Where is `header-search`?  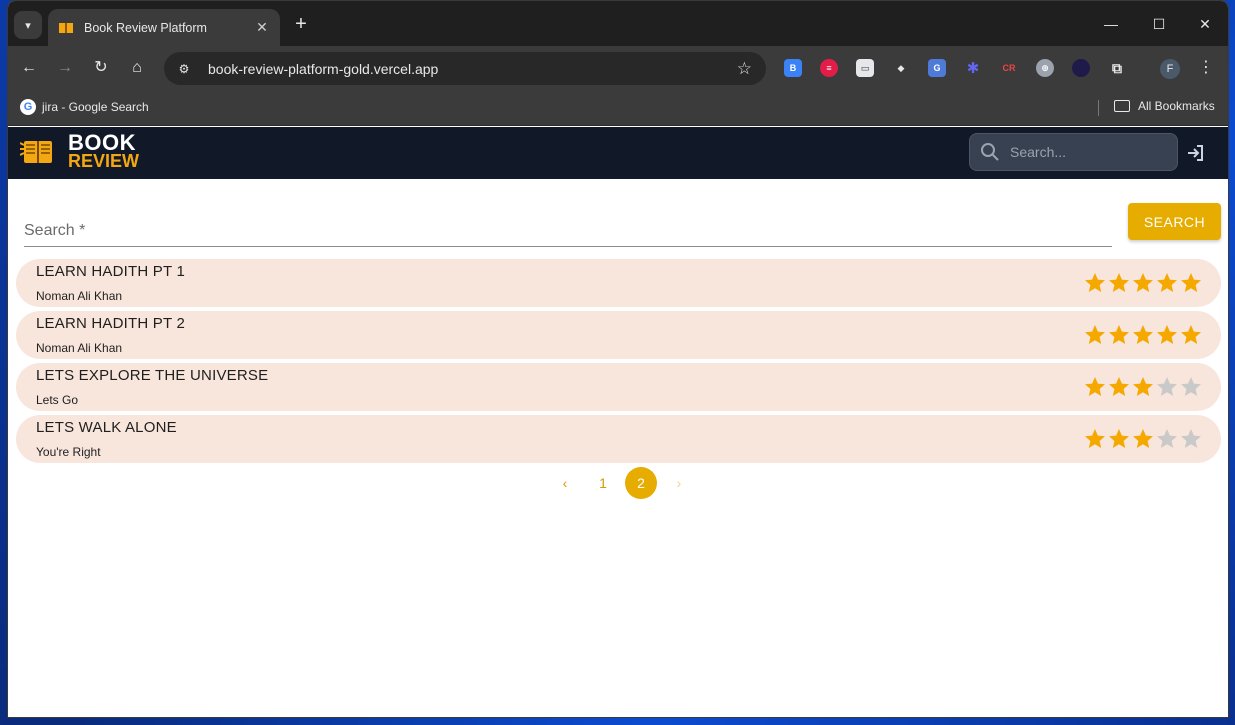 header-search is located at coordinates (1073, 152).